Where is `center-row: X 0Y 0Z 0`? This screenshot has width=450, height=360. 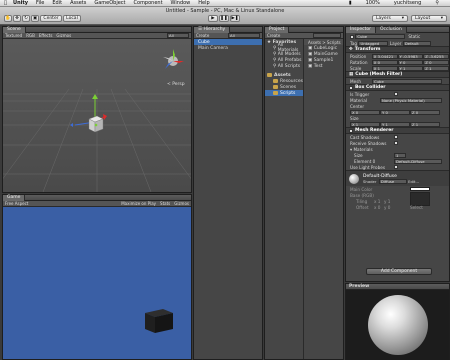
center-row: X 0Y 0Z 0 is located at coordinates (397, 112).